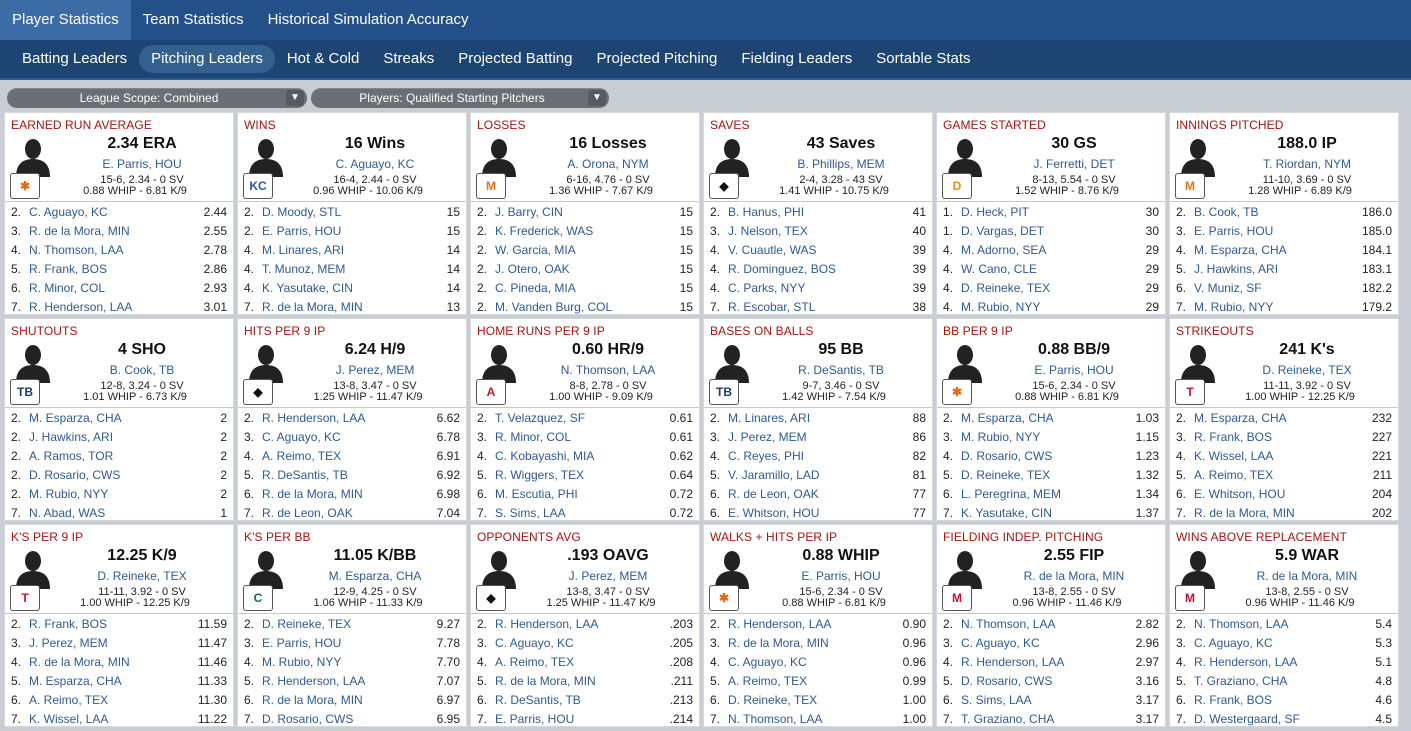 Image resolution: width=1411 pixels, height=731 pixels. I want to click on subtab-pitching-leaders: Pitching Leaders, so click(207, 59).